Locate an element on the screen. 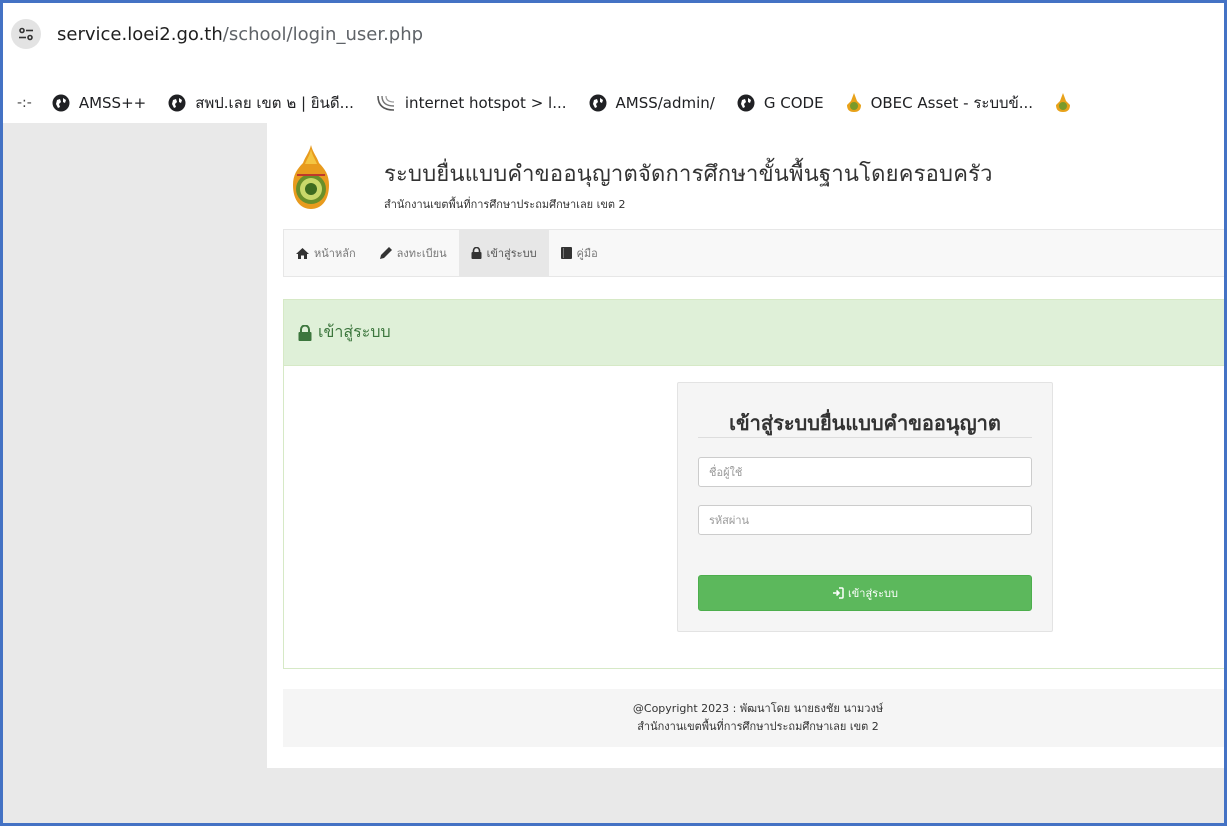  login-divider is located at coordinates (865, 437).